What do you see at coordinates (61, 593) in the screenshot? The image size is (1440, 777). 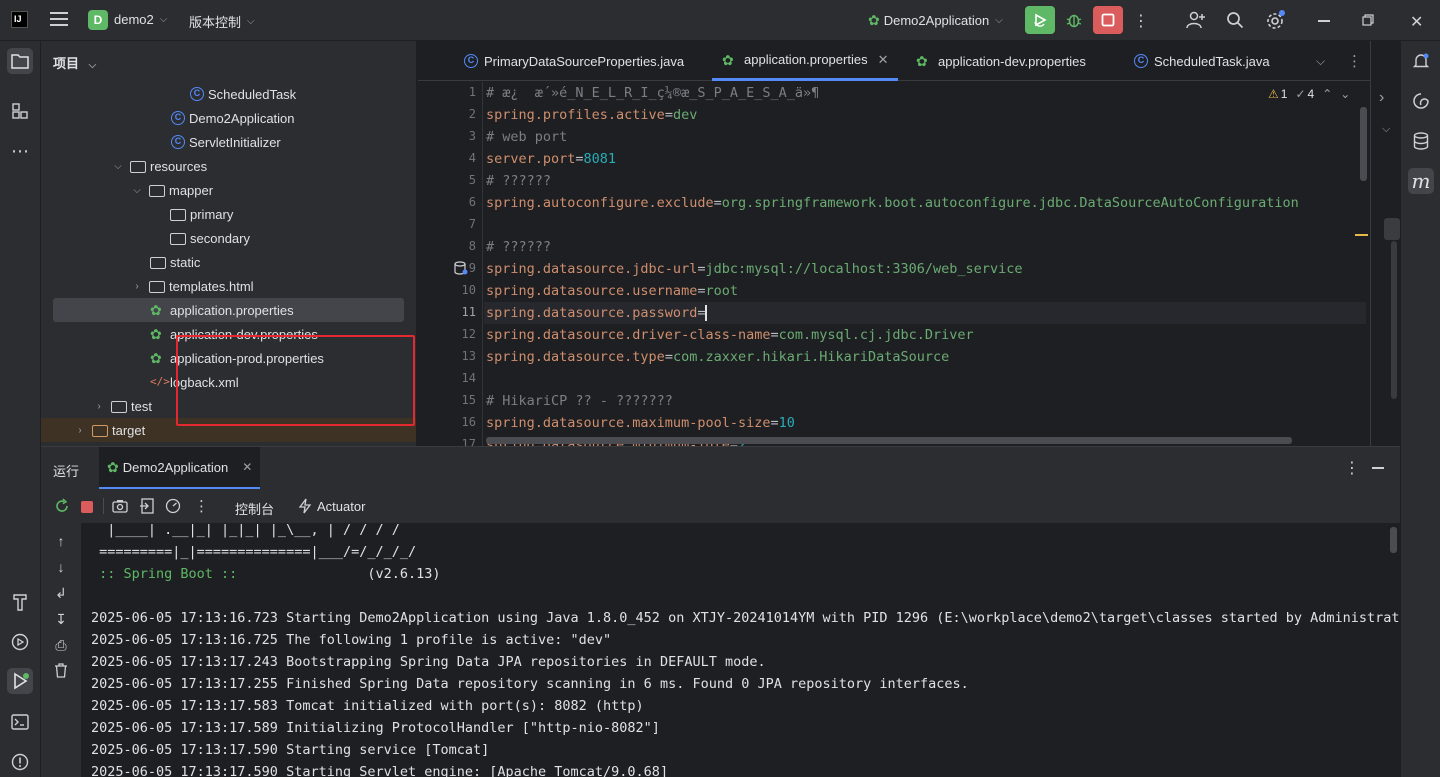 I see `soft-wrap-icon: ↲` at bounding box center [61, 593].